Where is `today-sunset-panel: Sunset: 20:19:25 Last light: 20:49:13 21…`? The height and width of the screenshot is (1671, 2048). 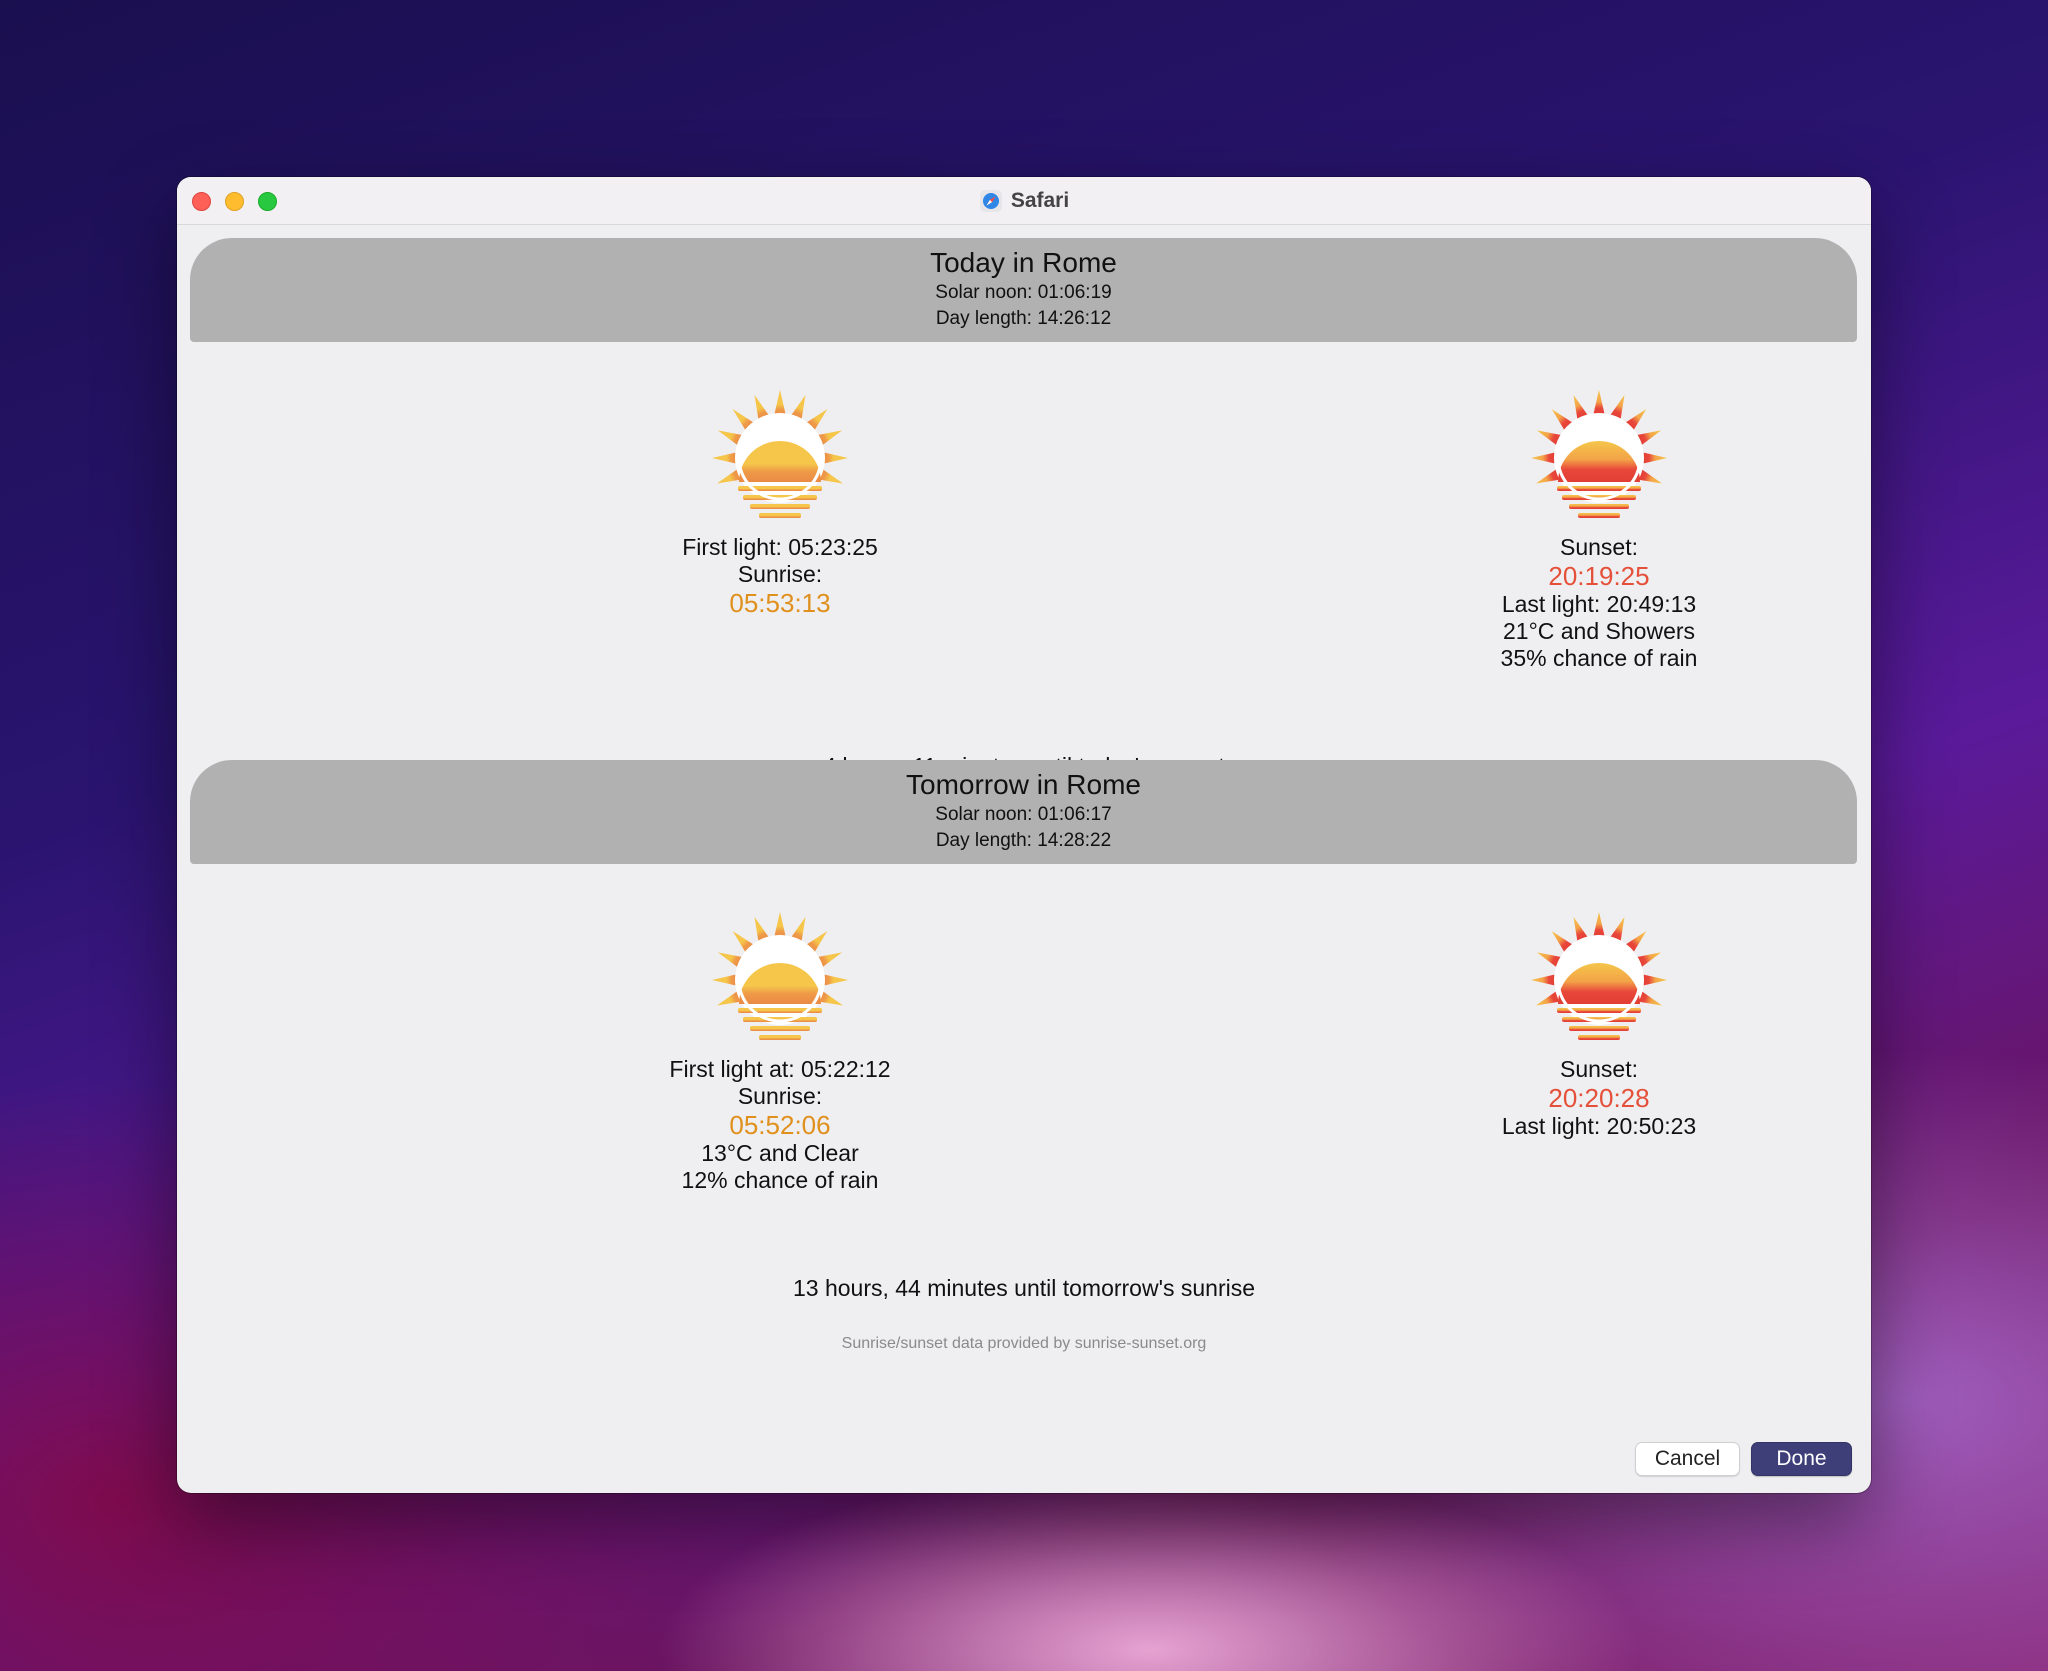
today-sunset-panel: Sunset: 20:19:25 Last light: 20:49:13 21… is located at coordinates (1599, 529).